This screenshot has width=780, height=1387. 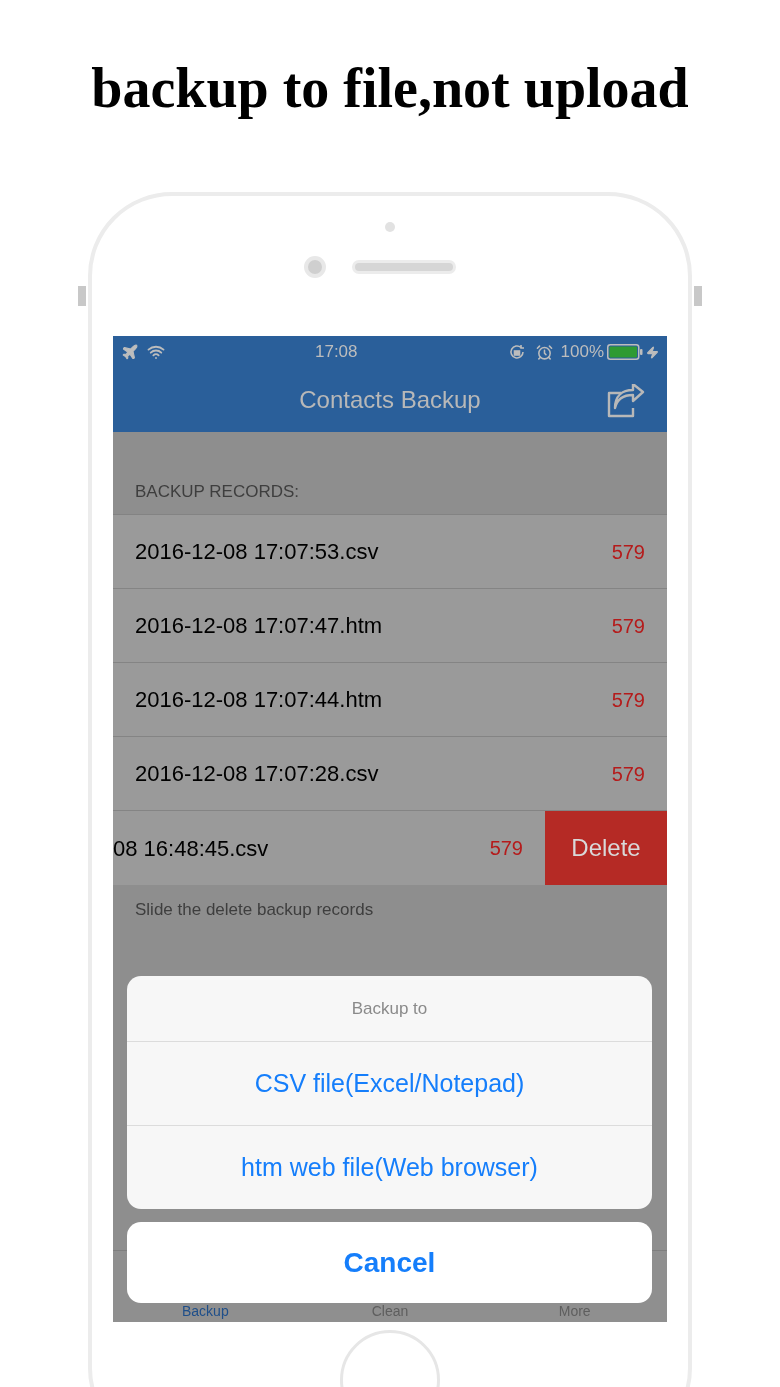 What do you see at coordinates (389, 1262) in the screenshot?
I see `cancel-button: Cancel` at bounding box center [389, 1262].